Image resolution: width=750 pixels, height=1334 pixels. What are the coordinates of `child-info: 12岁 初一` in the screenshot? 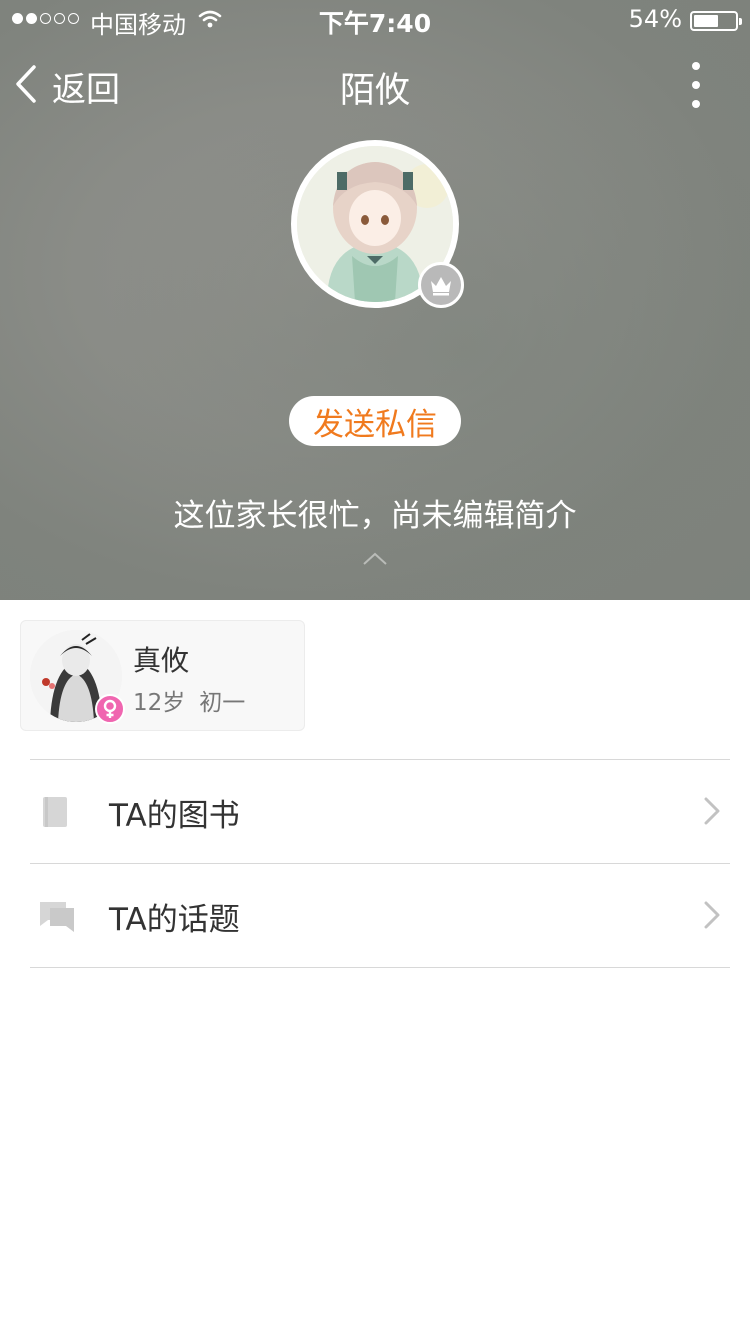 It's located at (189, 700).